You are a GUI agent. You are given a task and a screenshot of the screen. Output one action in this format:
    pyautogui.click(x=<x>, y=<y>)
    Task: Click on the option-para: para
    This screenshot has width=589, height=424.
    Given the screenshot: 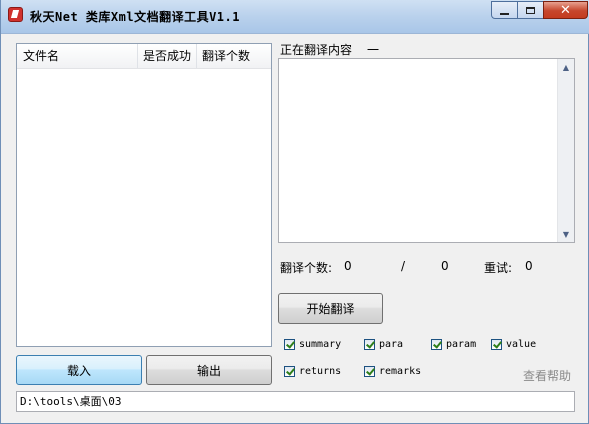 What is the action you would take?
    pyautogui.click(x=383, y=344)
    